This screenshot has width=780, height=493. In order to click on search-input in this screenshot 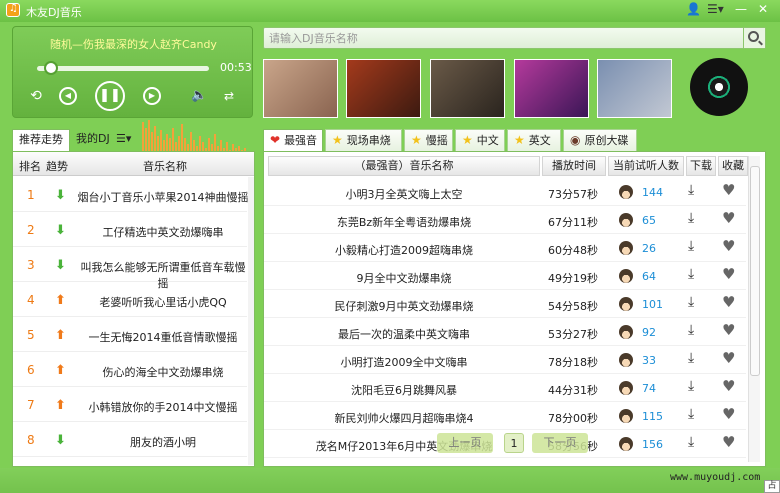, I will do `click(501, 38)`.